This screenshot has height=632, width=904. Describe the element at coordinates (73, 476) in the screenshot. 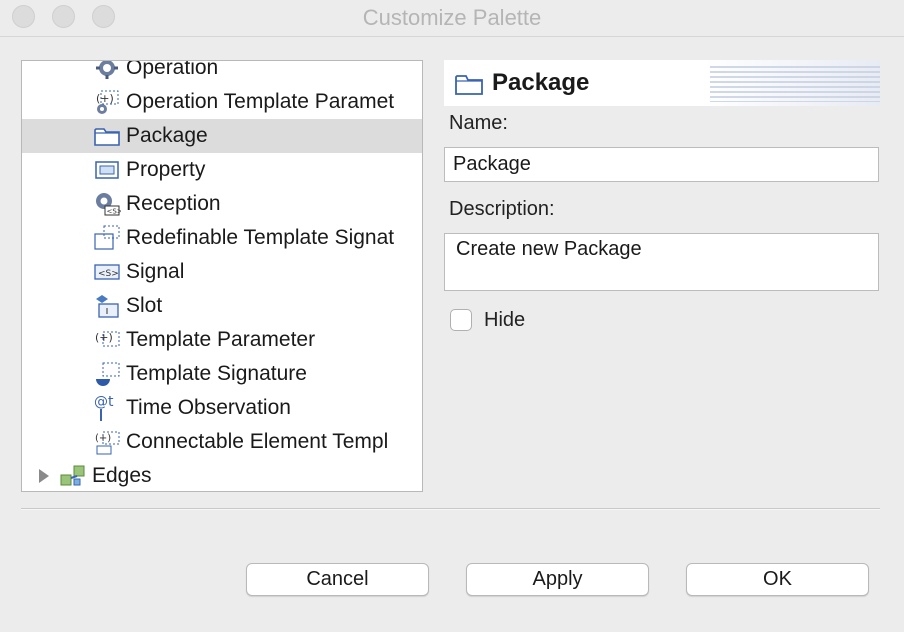

I see `edges-icon` at that location.